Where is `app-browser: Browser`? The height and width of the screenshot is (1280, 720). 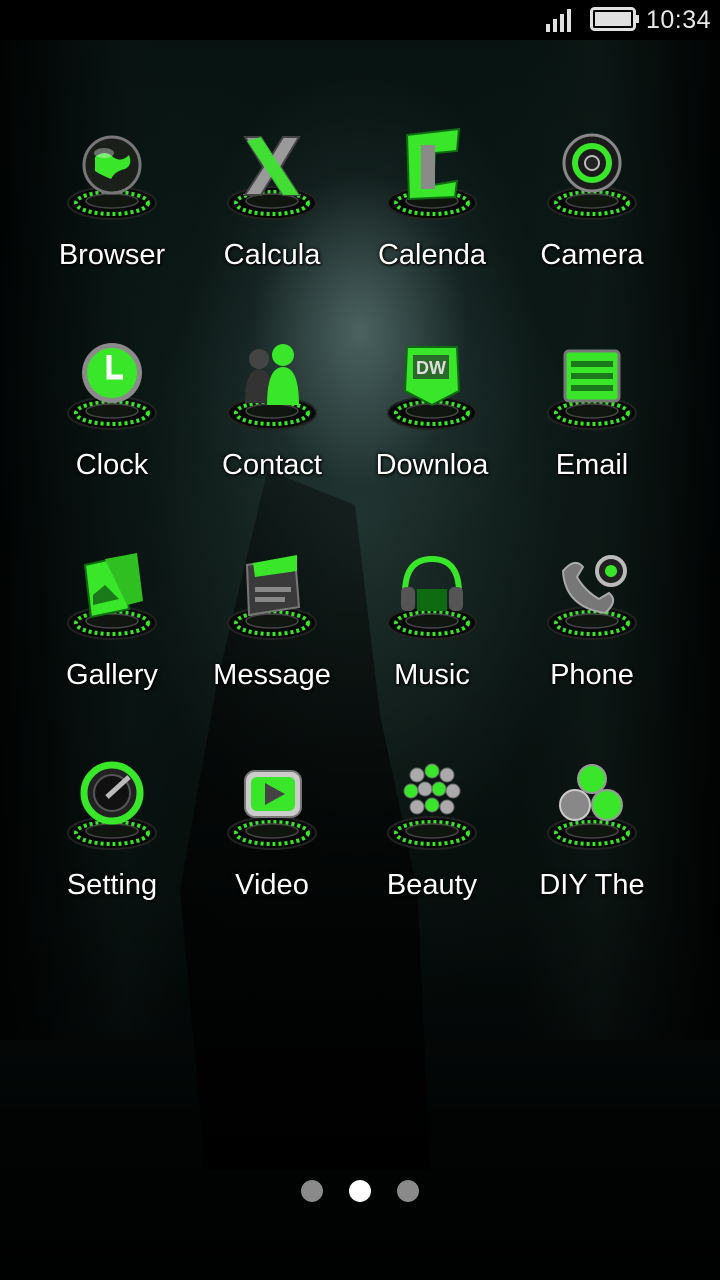 app-browser: Browser is located at coordinates (112, 220).